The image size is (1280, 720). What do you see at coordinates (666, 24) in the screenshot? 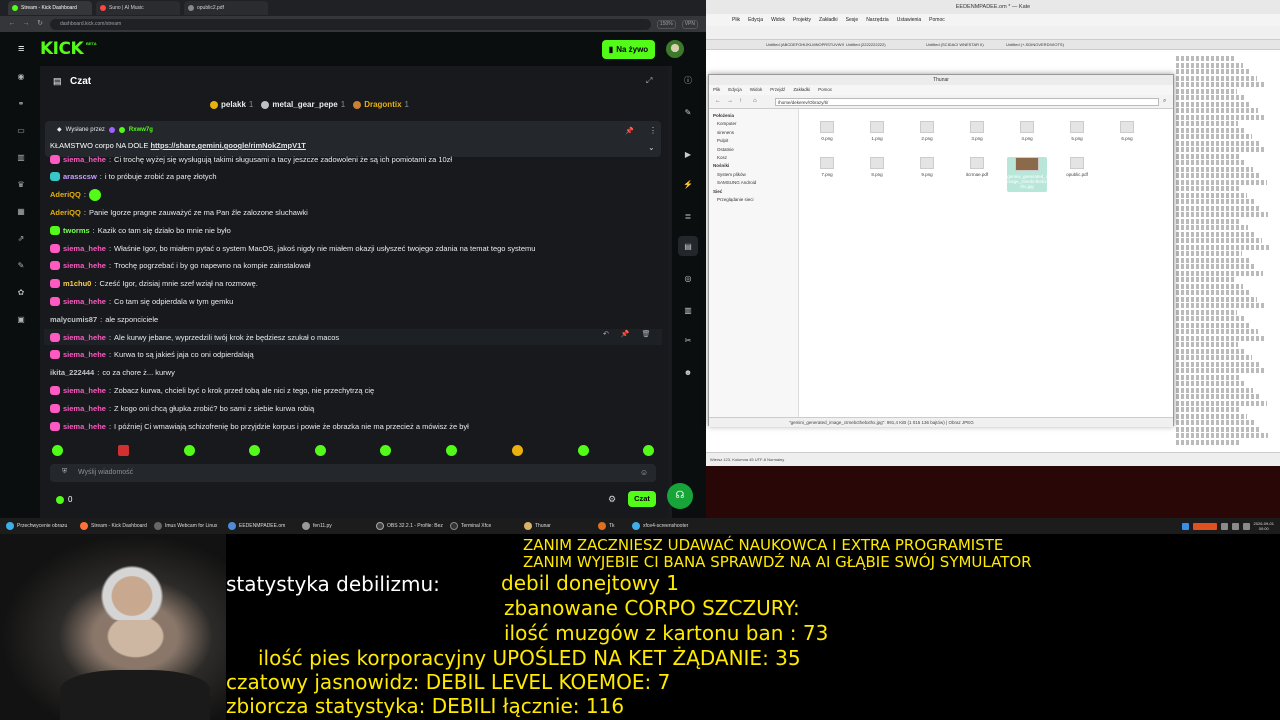
I see `zoom-indicator: 150%` at bounding box center [666, 24].